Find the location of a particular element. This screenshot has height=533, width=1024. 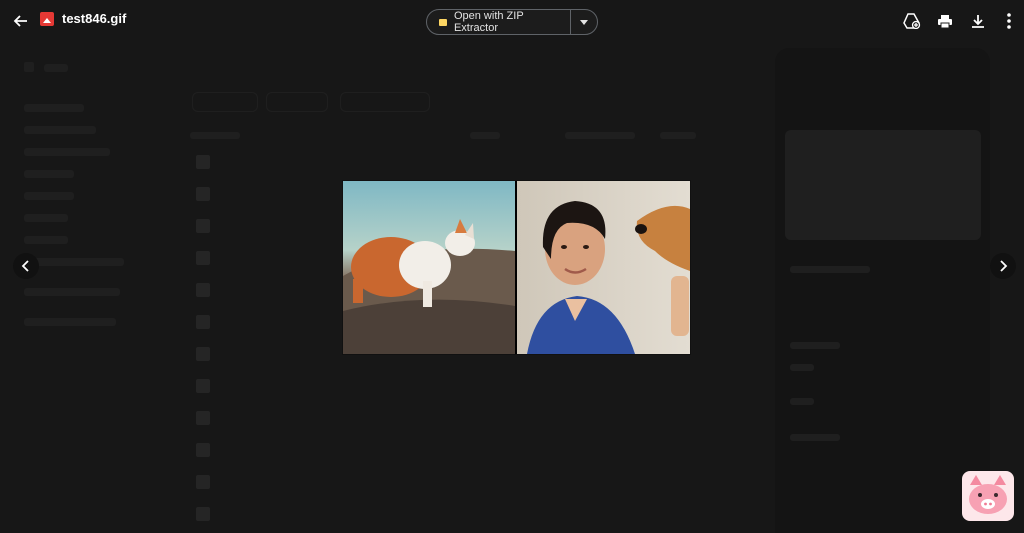

download-icon is located at coordinates (978, 21).